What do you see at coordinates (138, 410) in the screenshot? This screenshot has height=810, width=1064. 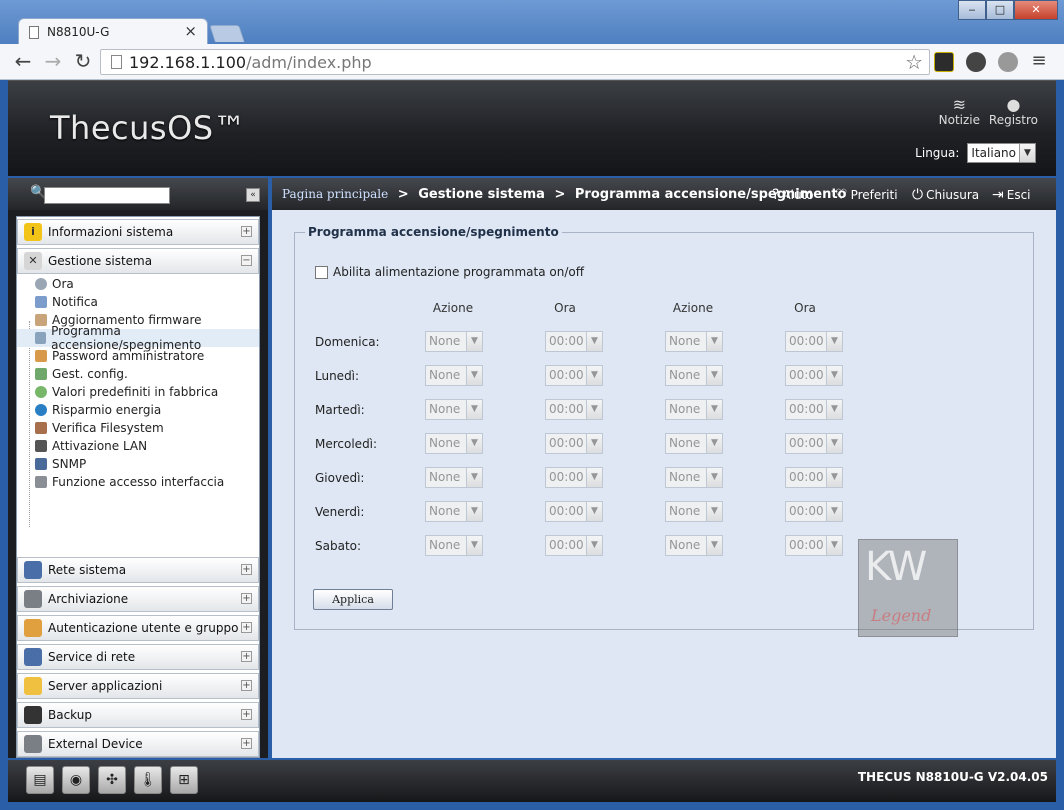 I see `sidebar-item-risparmio-energia: Risparmio energia` at bounding box center [138, 410].